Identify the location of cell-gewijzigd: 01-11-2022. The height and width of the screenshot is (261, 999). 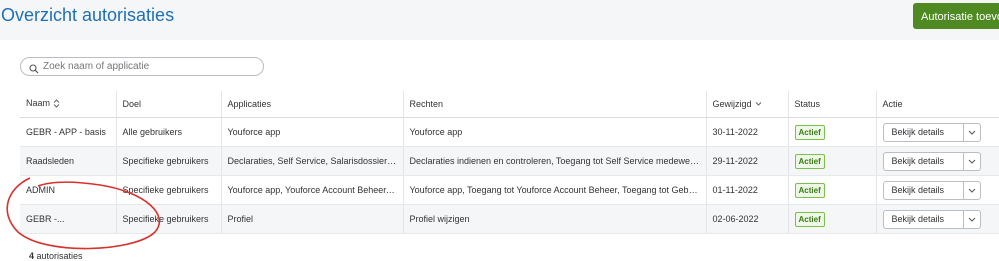
(746, 190).